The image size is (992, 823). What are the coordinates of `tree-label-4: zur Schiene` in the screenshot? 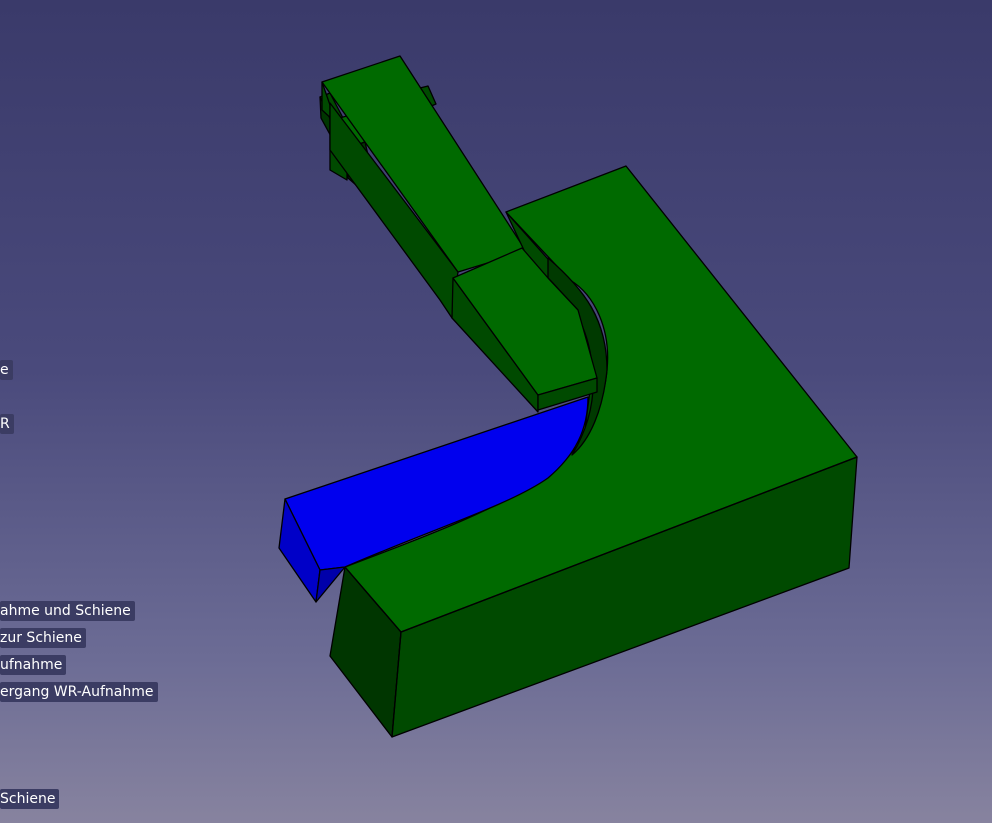 It's located at (43, 638).